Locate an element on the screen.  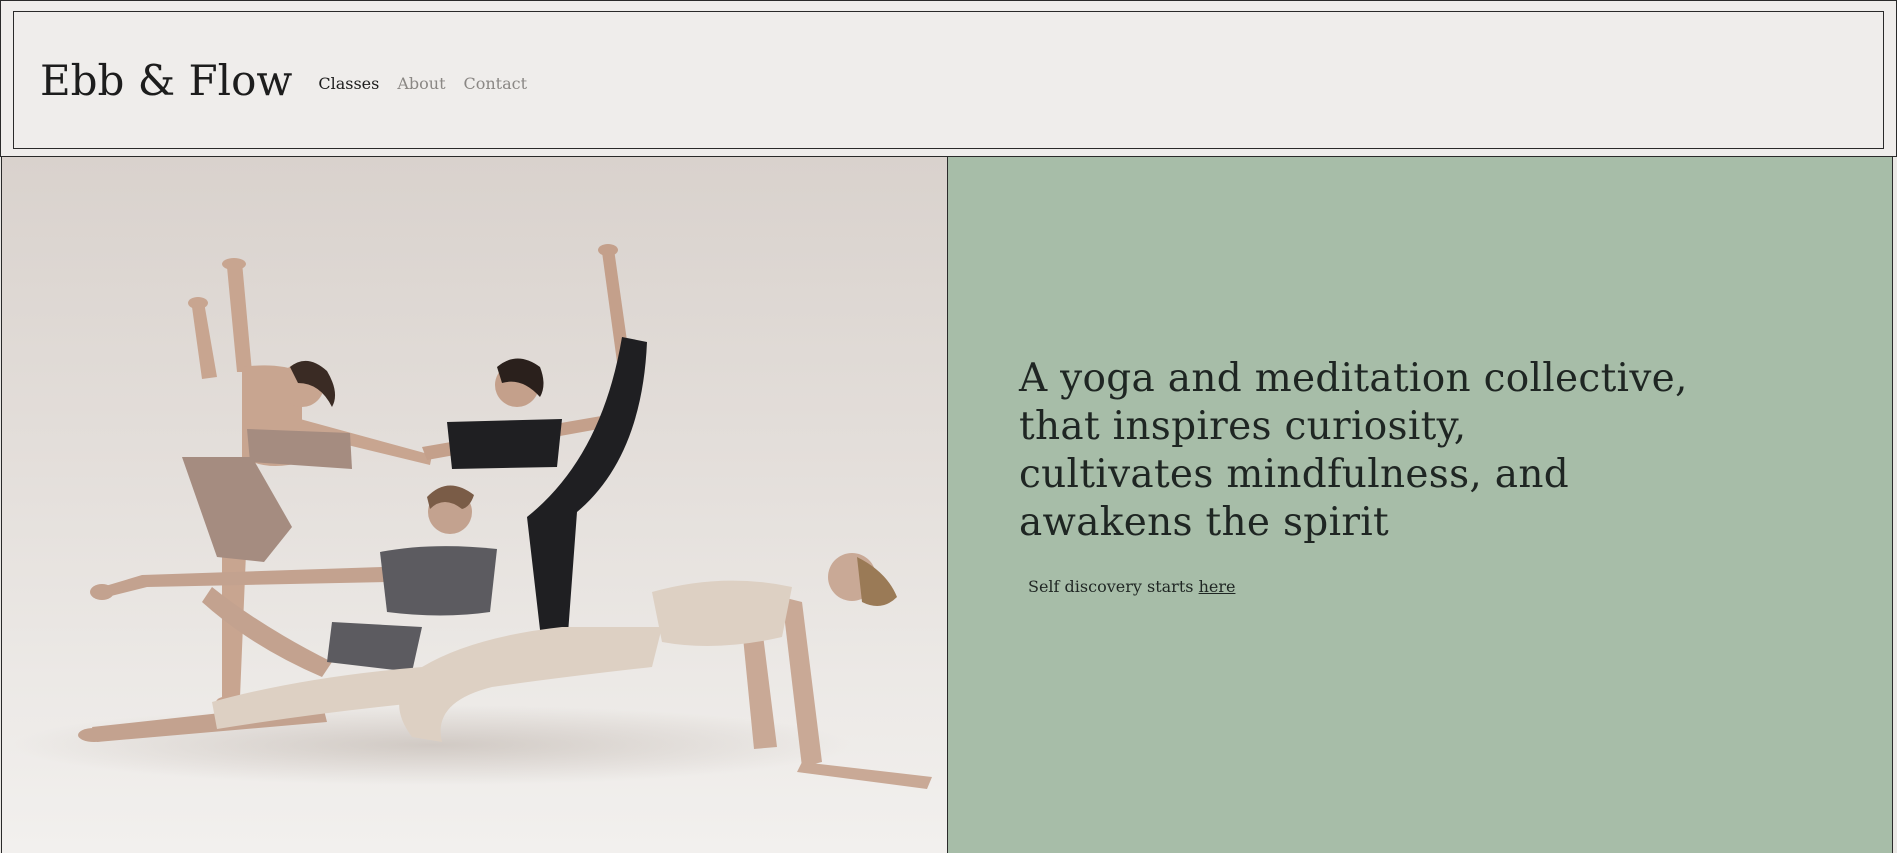
figure-backbend-top is located at coordinates (722, 613).